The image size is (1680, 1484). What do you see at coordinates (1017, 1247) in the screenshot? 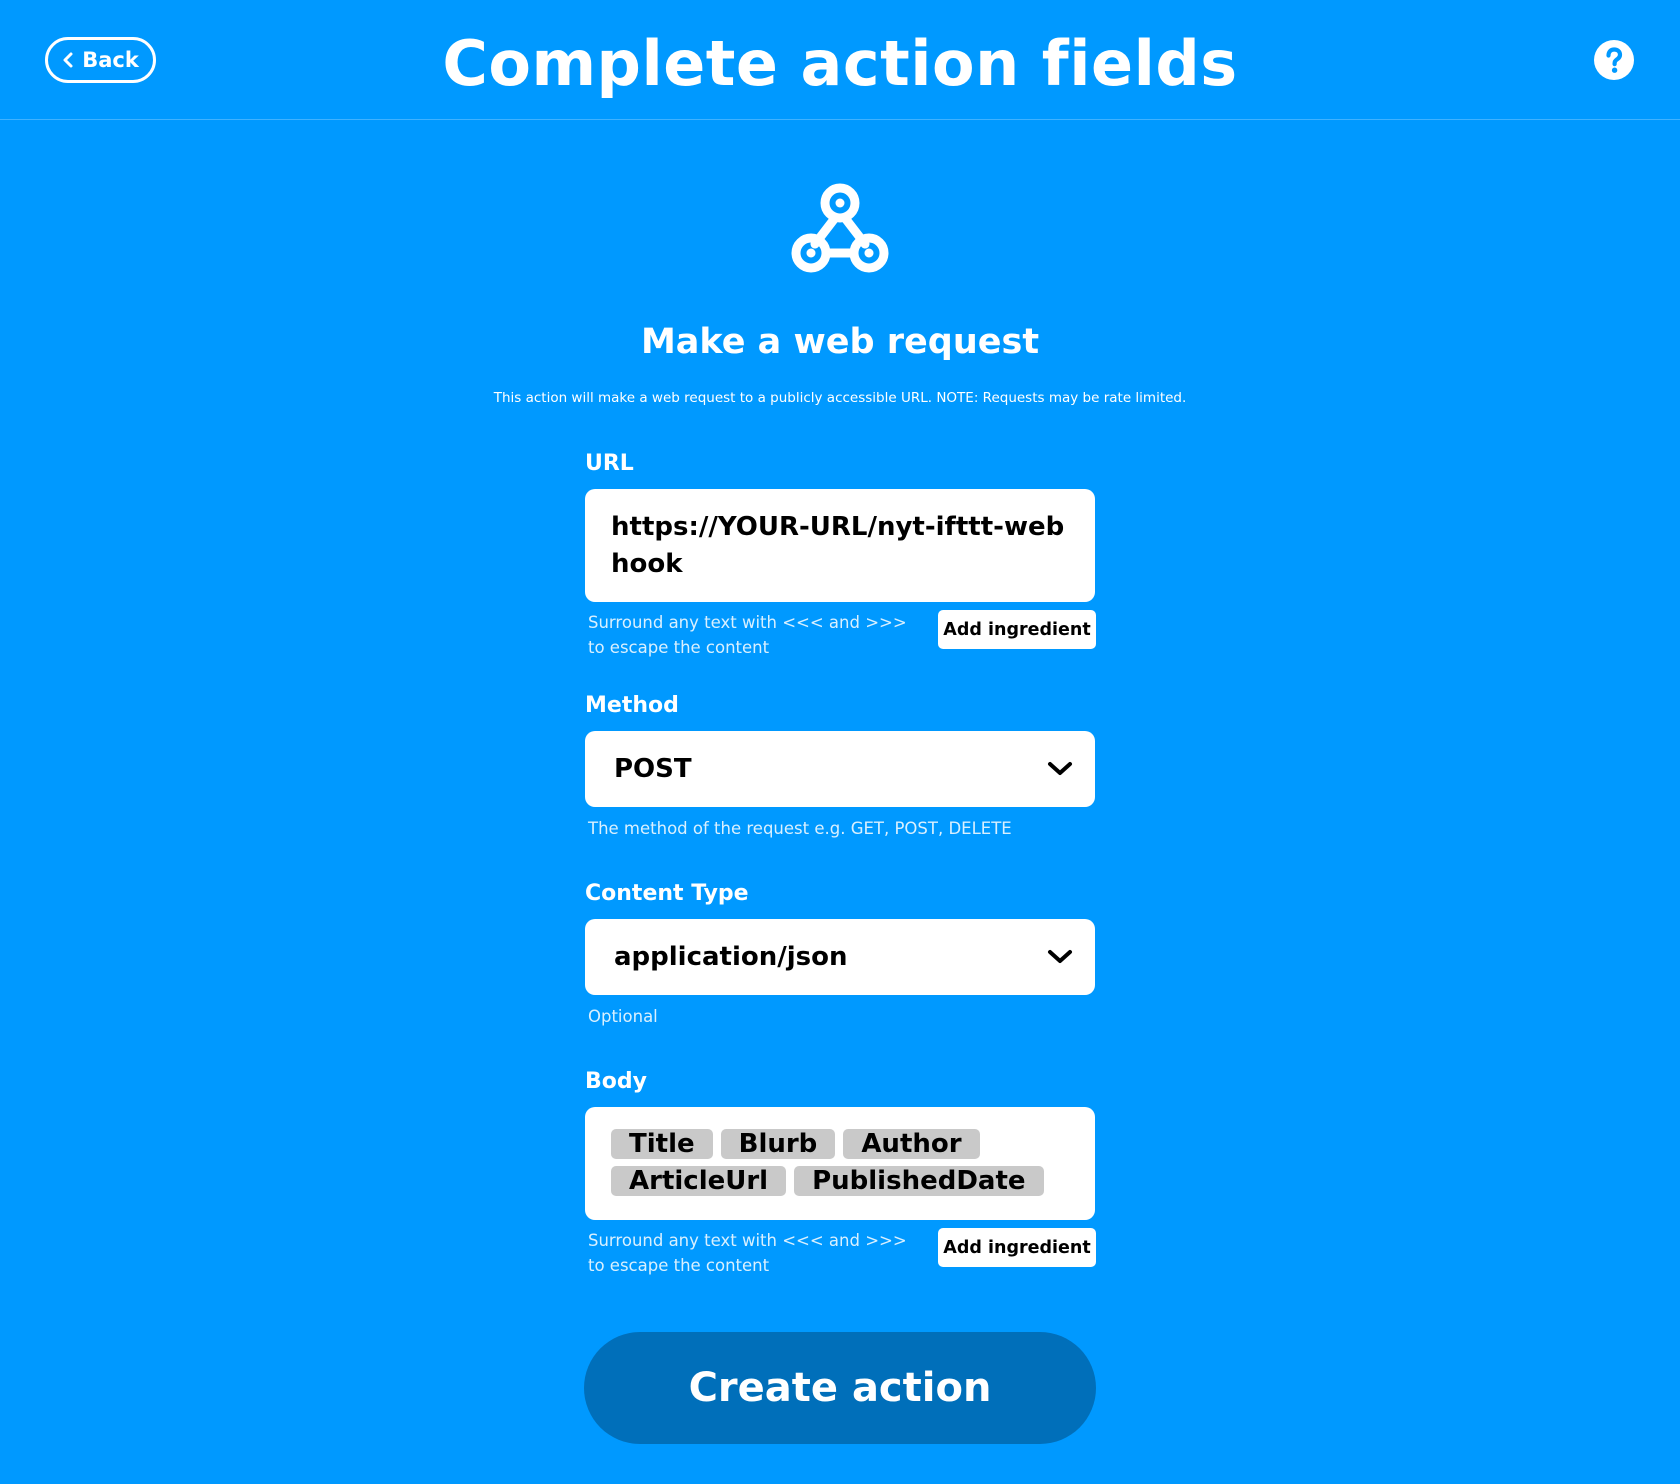
I see `body-add-ingredient-button: Add ingredient` at bounding box center [1017, 1247].